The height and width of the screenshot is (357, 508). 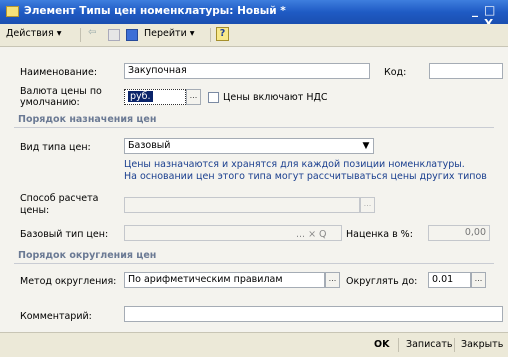 I want to click on save-button: Записать, so click(x=429, y=344).